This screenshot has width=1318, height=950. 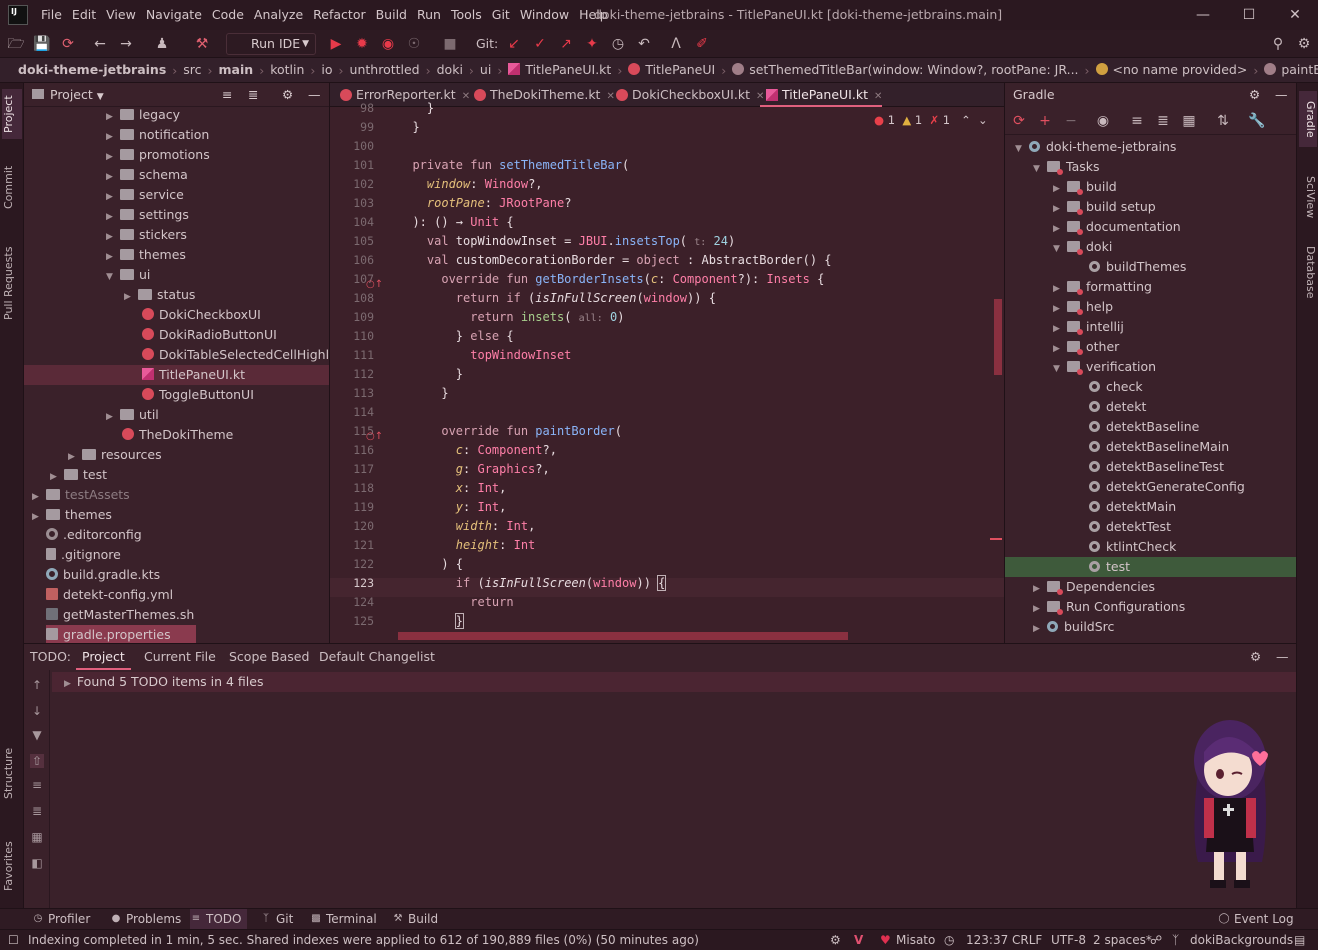 What do you see at coordinates (996, 539) in the screenshot?
I see `error-stripe-mark` at bounding box center [996, 539].